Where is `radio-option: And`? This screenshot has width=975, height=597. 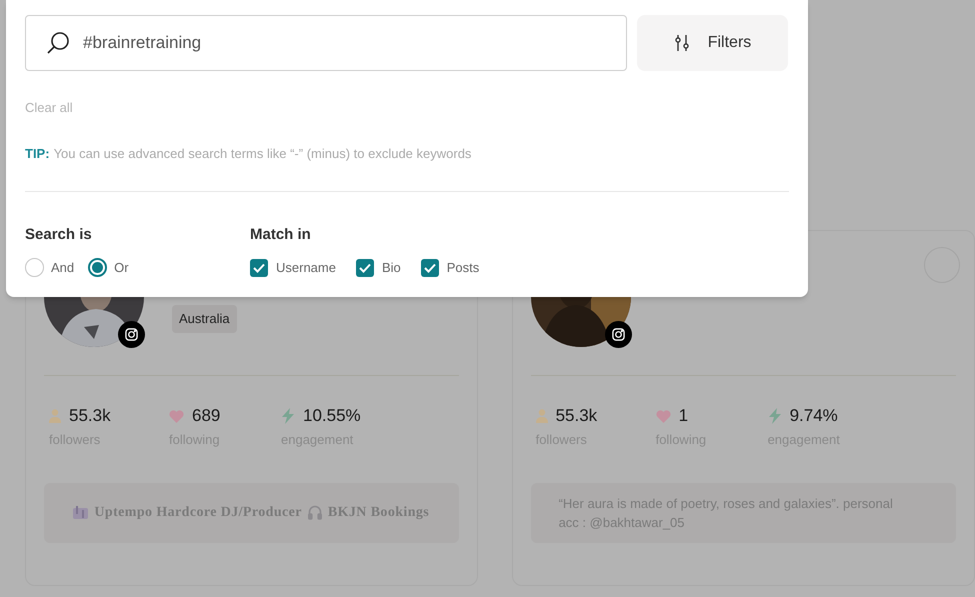
radio-option: And is located at coordinates (49, 268).